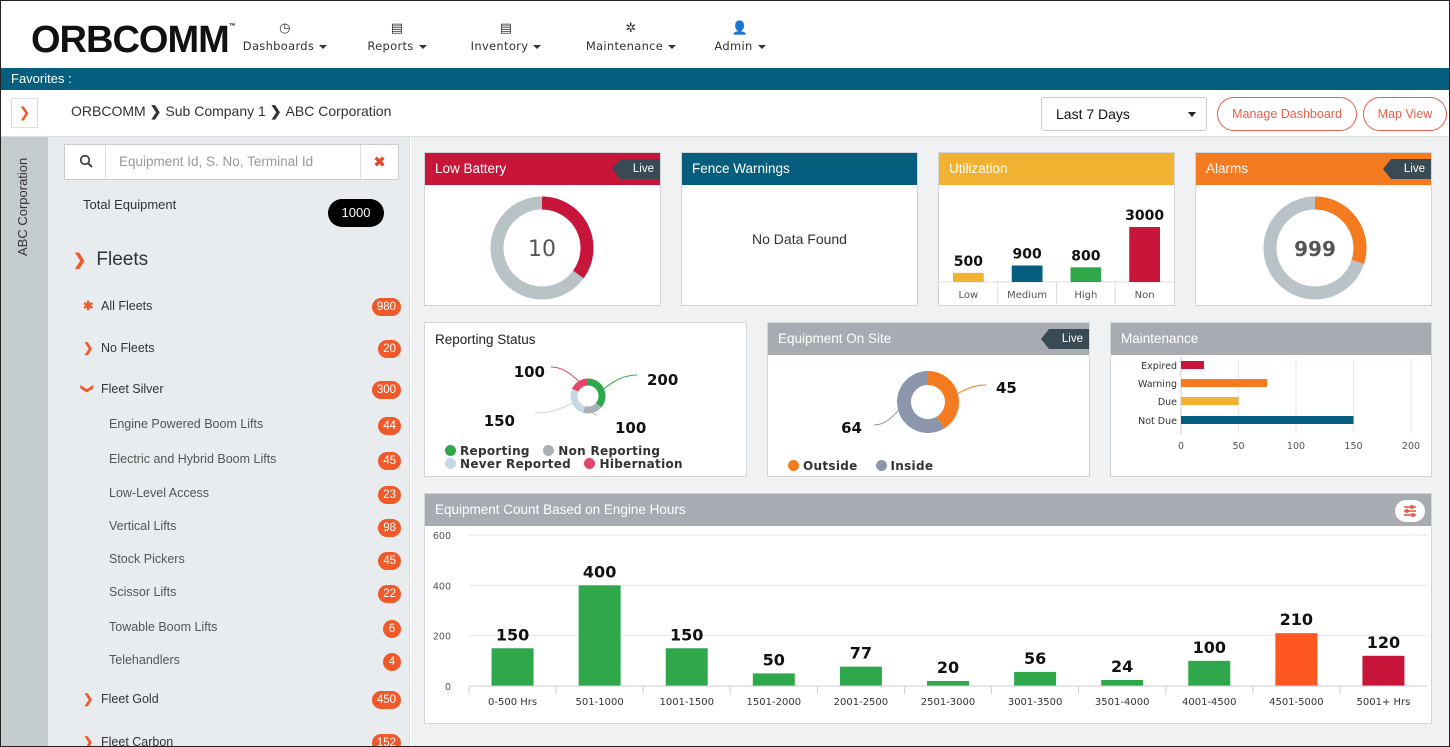  What do you see at coordinates (1296, 619) in the screenshot?
I see `bar-value-label: 210` at bounding box center [1296, 619].